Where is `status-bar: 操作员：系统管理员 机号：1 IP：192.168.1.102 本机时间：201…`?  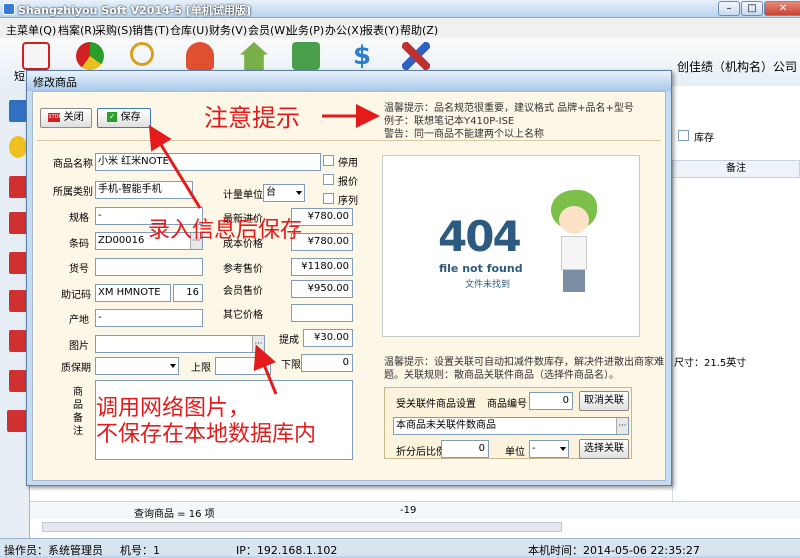
status-bar: 操作员：系统管理员 机号：1 IP：192.168.1.102 本机时间：201… is located at coordinates (400, 547).